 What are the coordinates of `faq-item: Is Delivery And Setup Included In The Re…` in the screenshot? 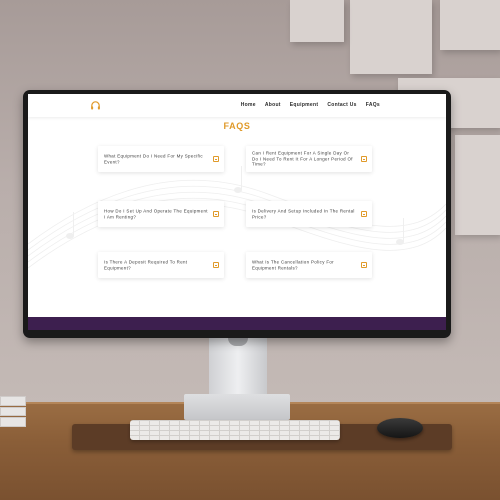 It's located at (309, 214).